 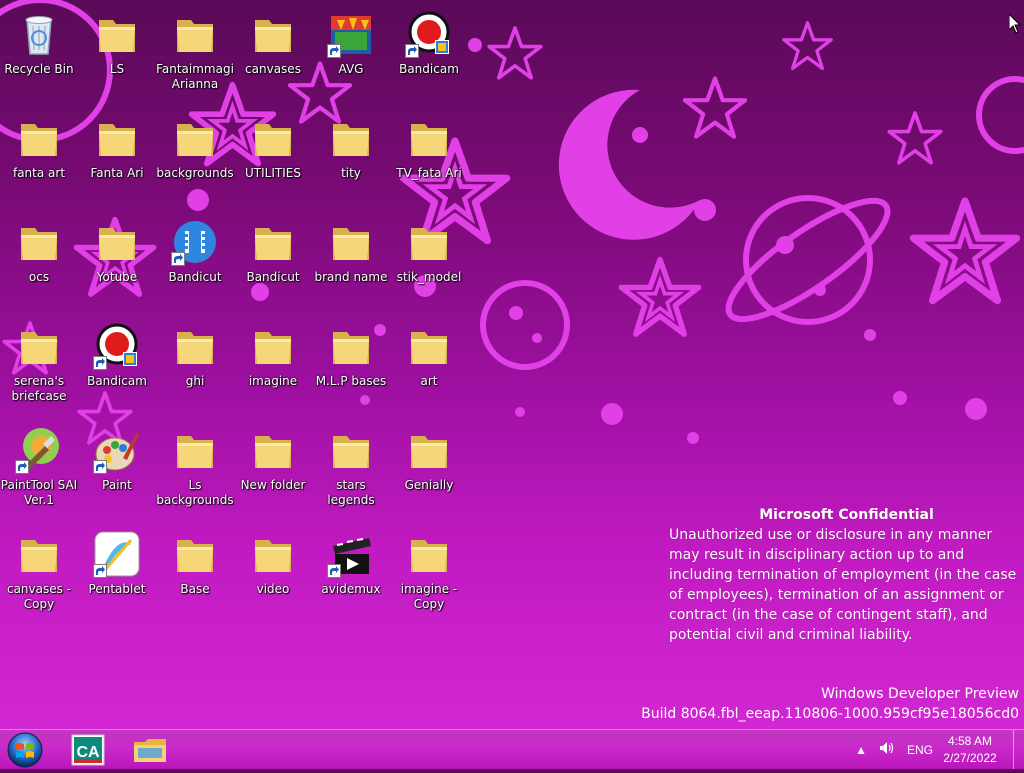 What do you see at coordinates (273, 470) in the screenshot?
I see `desktop-icon-new-folder: New folder` at bounding box center [273, 470].